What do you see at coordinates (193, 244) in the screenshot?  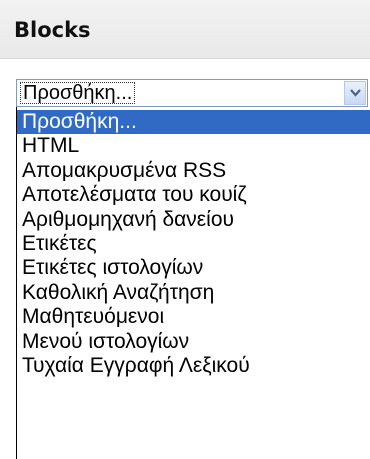 I see `option-tags: Ετικέτες` at bounding box center [193, 244].